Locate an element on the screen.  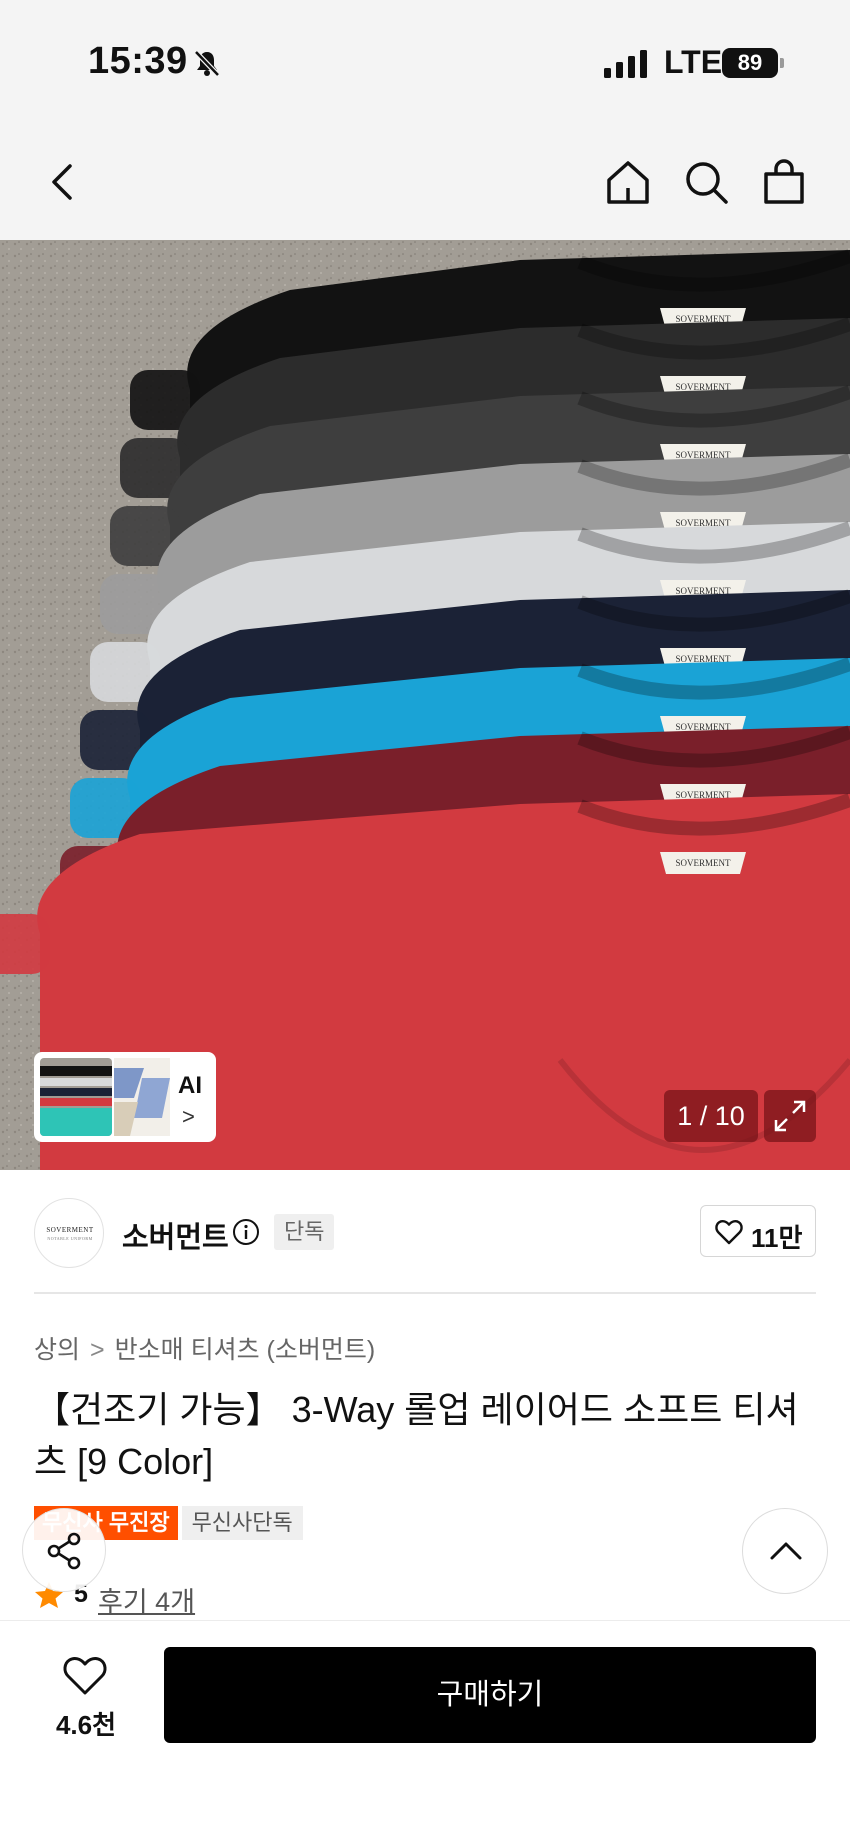
brand-logo-subtext: NOTABLE UNIFORM is located at coordinates (70, 1238).